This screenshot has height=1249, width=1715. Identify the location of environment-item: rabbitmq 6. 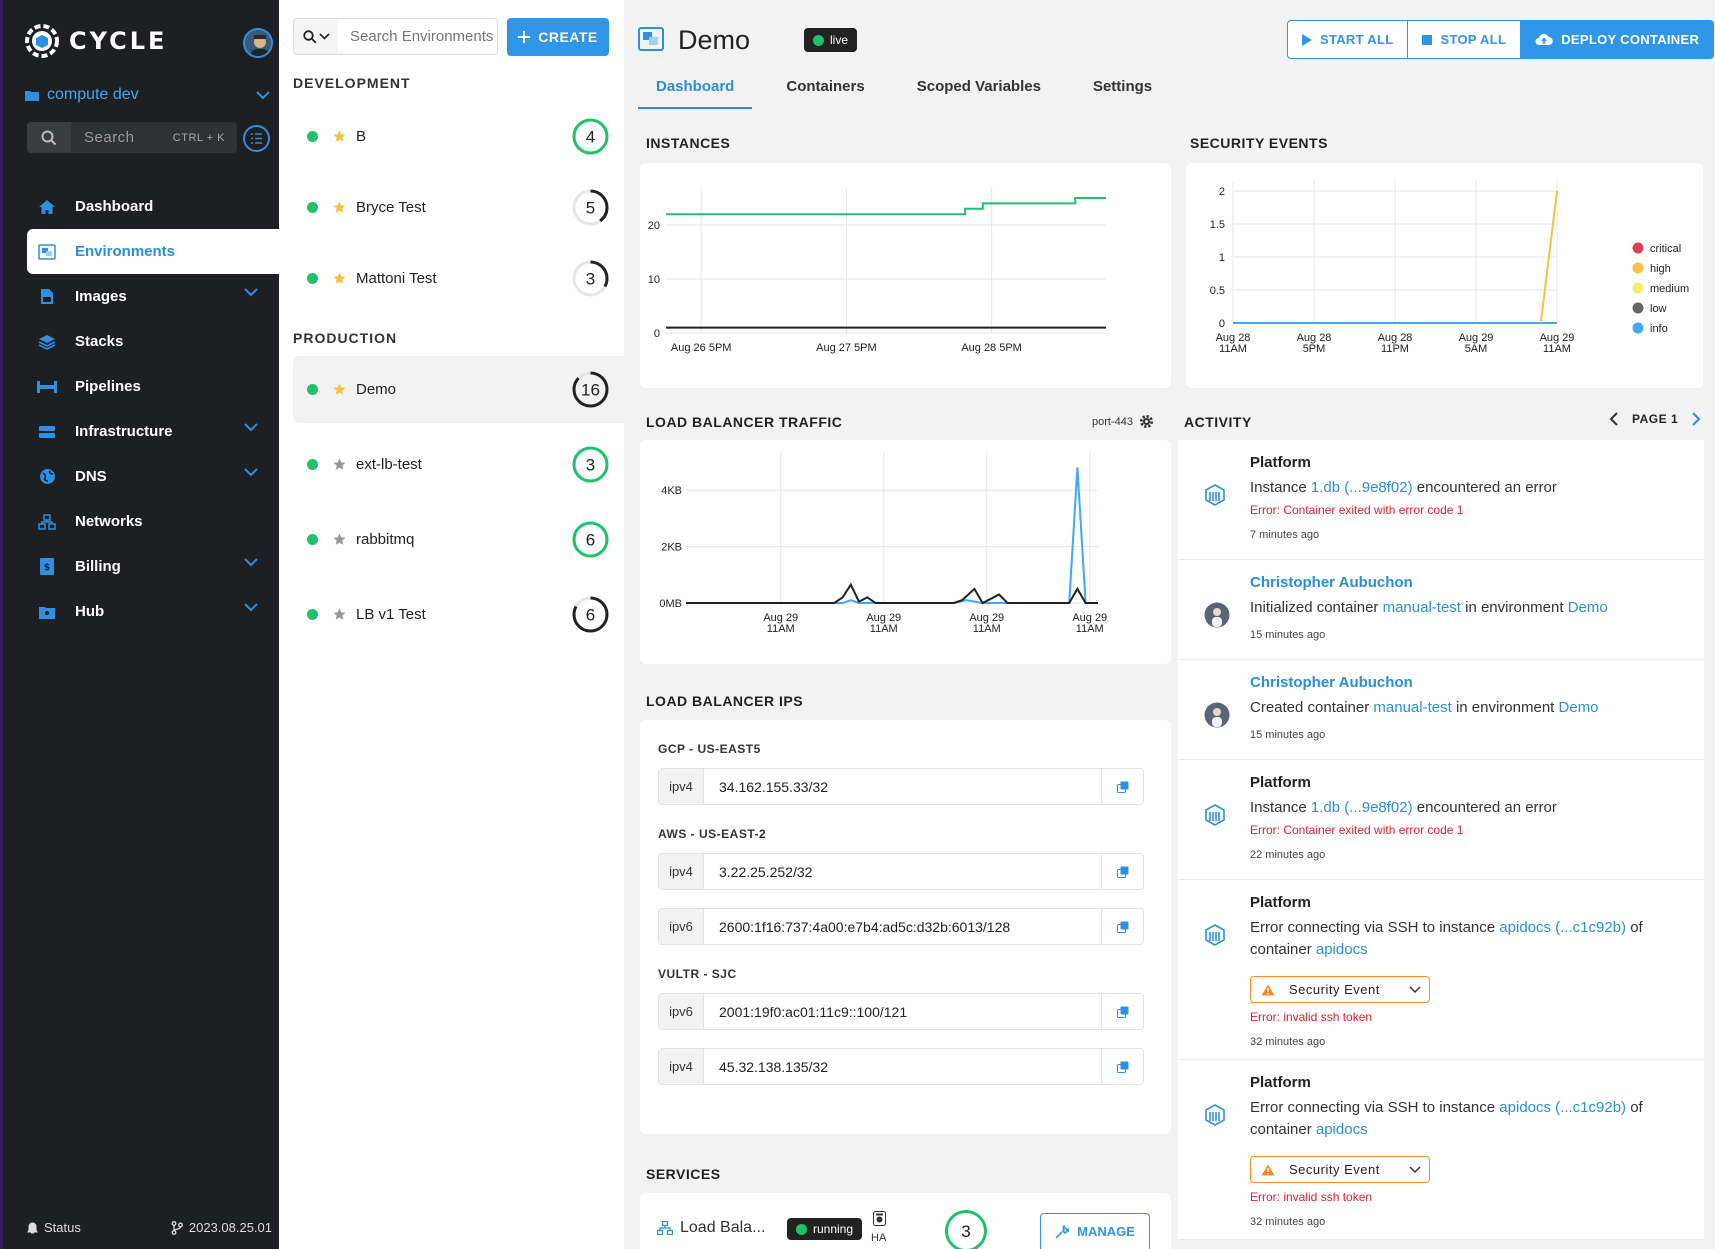
(458, 539).